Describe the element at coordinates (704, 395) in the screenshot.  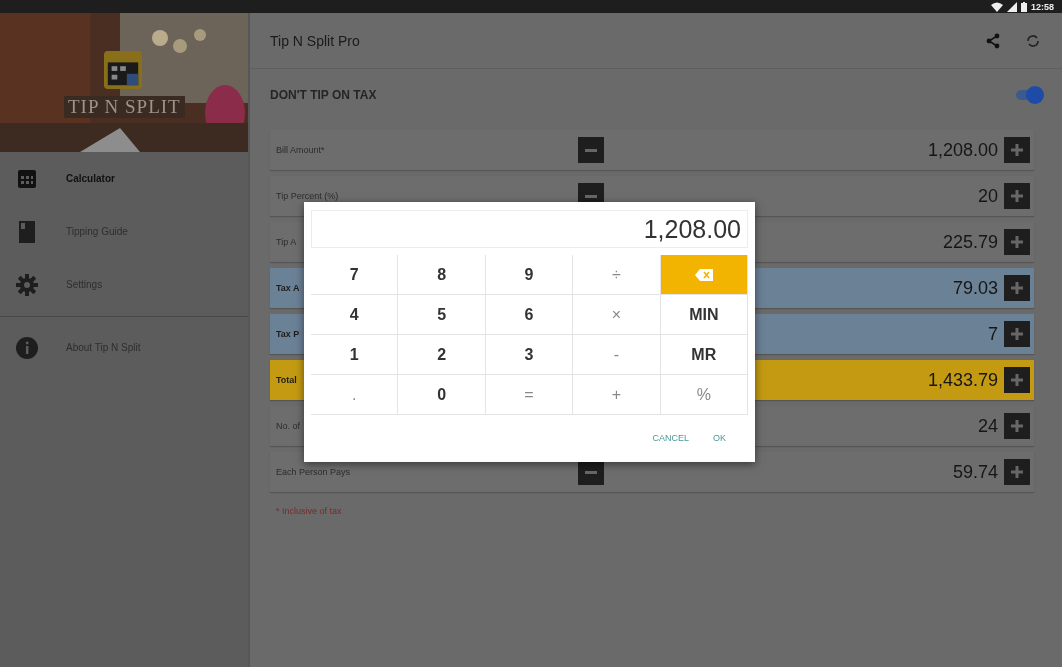
I see `calculator-key: %` at that location.